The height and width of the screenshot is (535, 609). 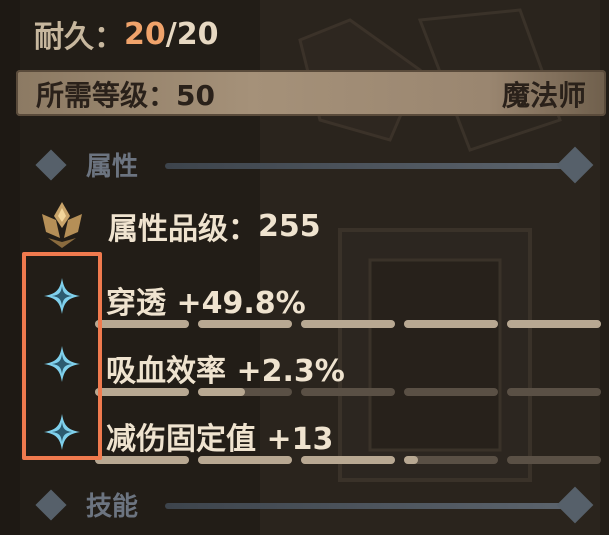 What do you see at coordinates (195, 95) in the screenshot?
I see `level-requirement-value: 50` at bounding box center [195, 95].